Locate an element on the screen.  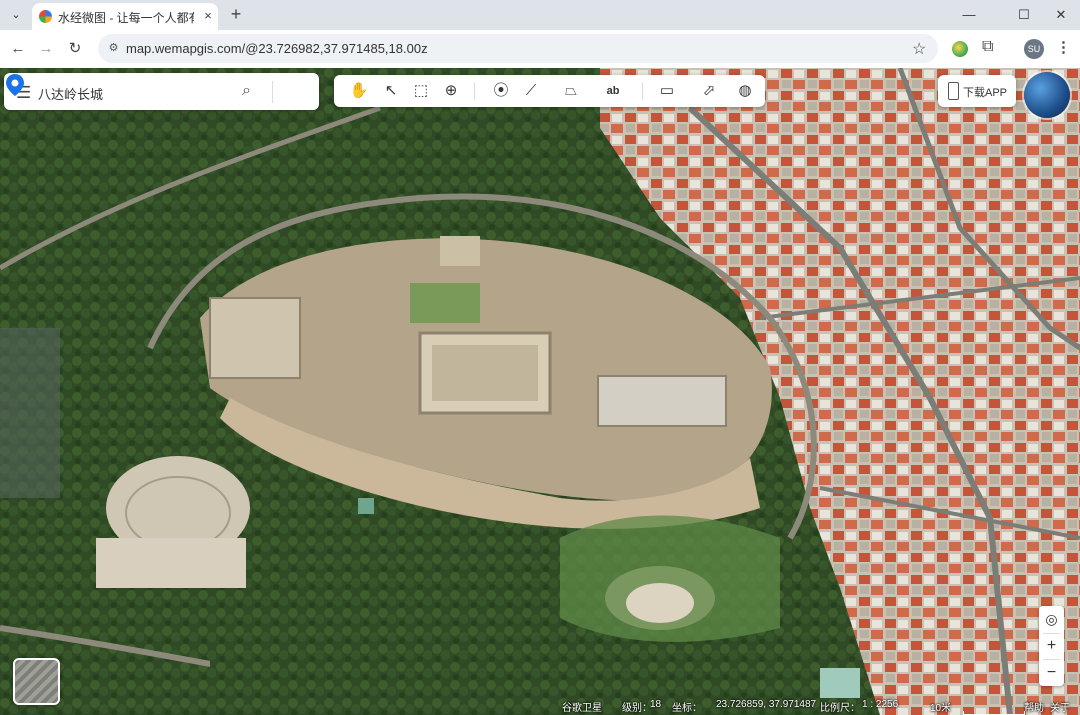
tab-close-icon: × is located at coordinates (208, 16).